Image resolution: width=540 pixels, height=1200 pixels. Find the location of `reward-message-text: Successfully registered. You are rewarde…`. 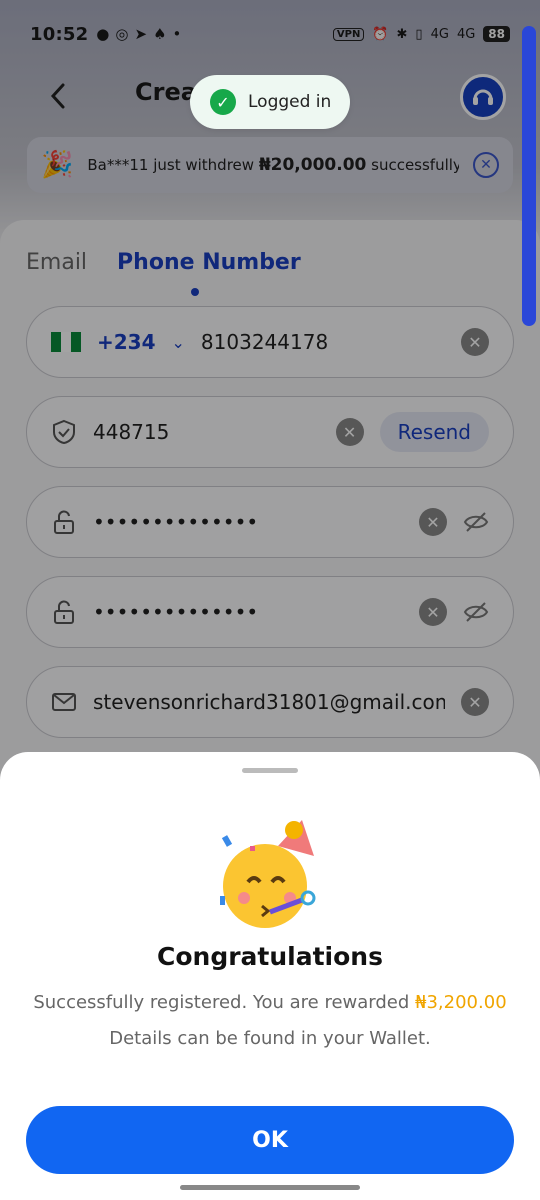

reward-message-text: Successfully registered. You are rewarde… is located at coordinates (224, 1002).